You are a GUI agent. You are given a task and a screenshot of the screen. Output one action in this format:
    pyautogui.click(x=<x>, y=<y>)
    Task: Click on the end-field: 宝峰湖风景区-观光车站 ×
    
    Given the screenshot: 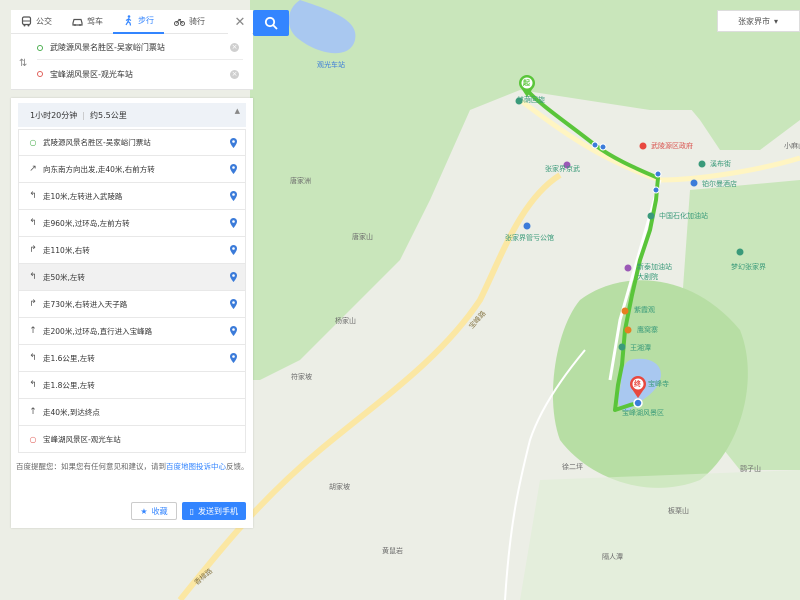 What is the action you would take?
    pyautogui.click(x=140, y=74)
    